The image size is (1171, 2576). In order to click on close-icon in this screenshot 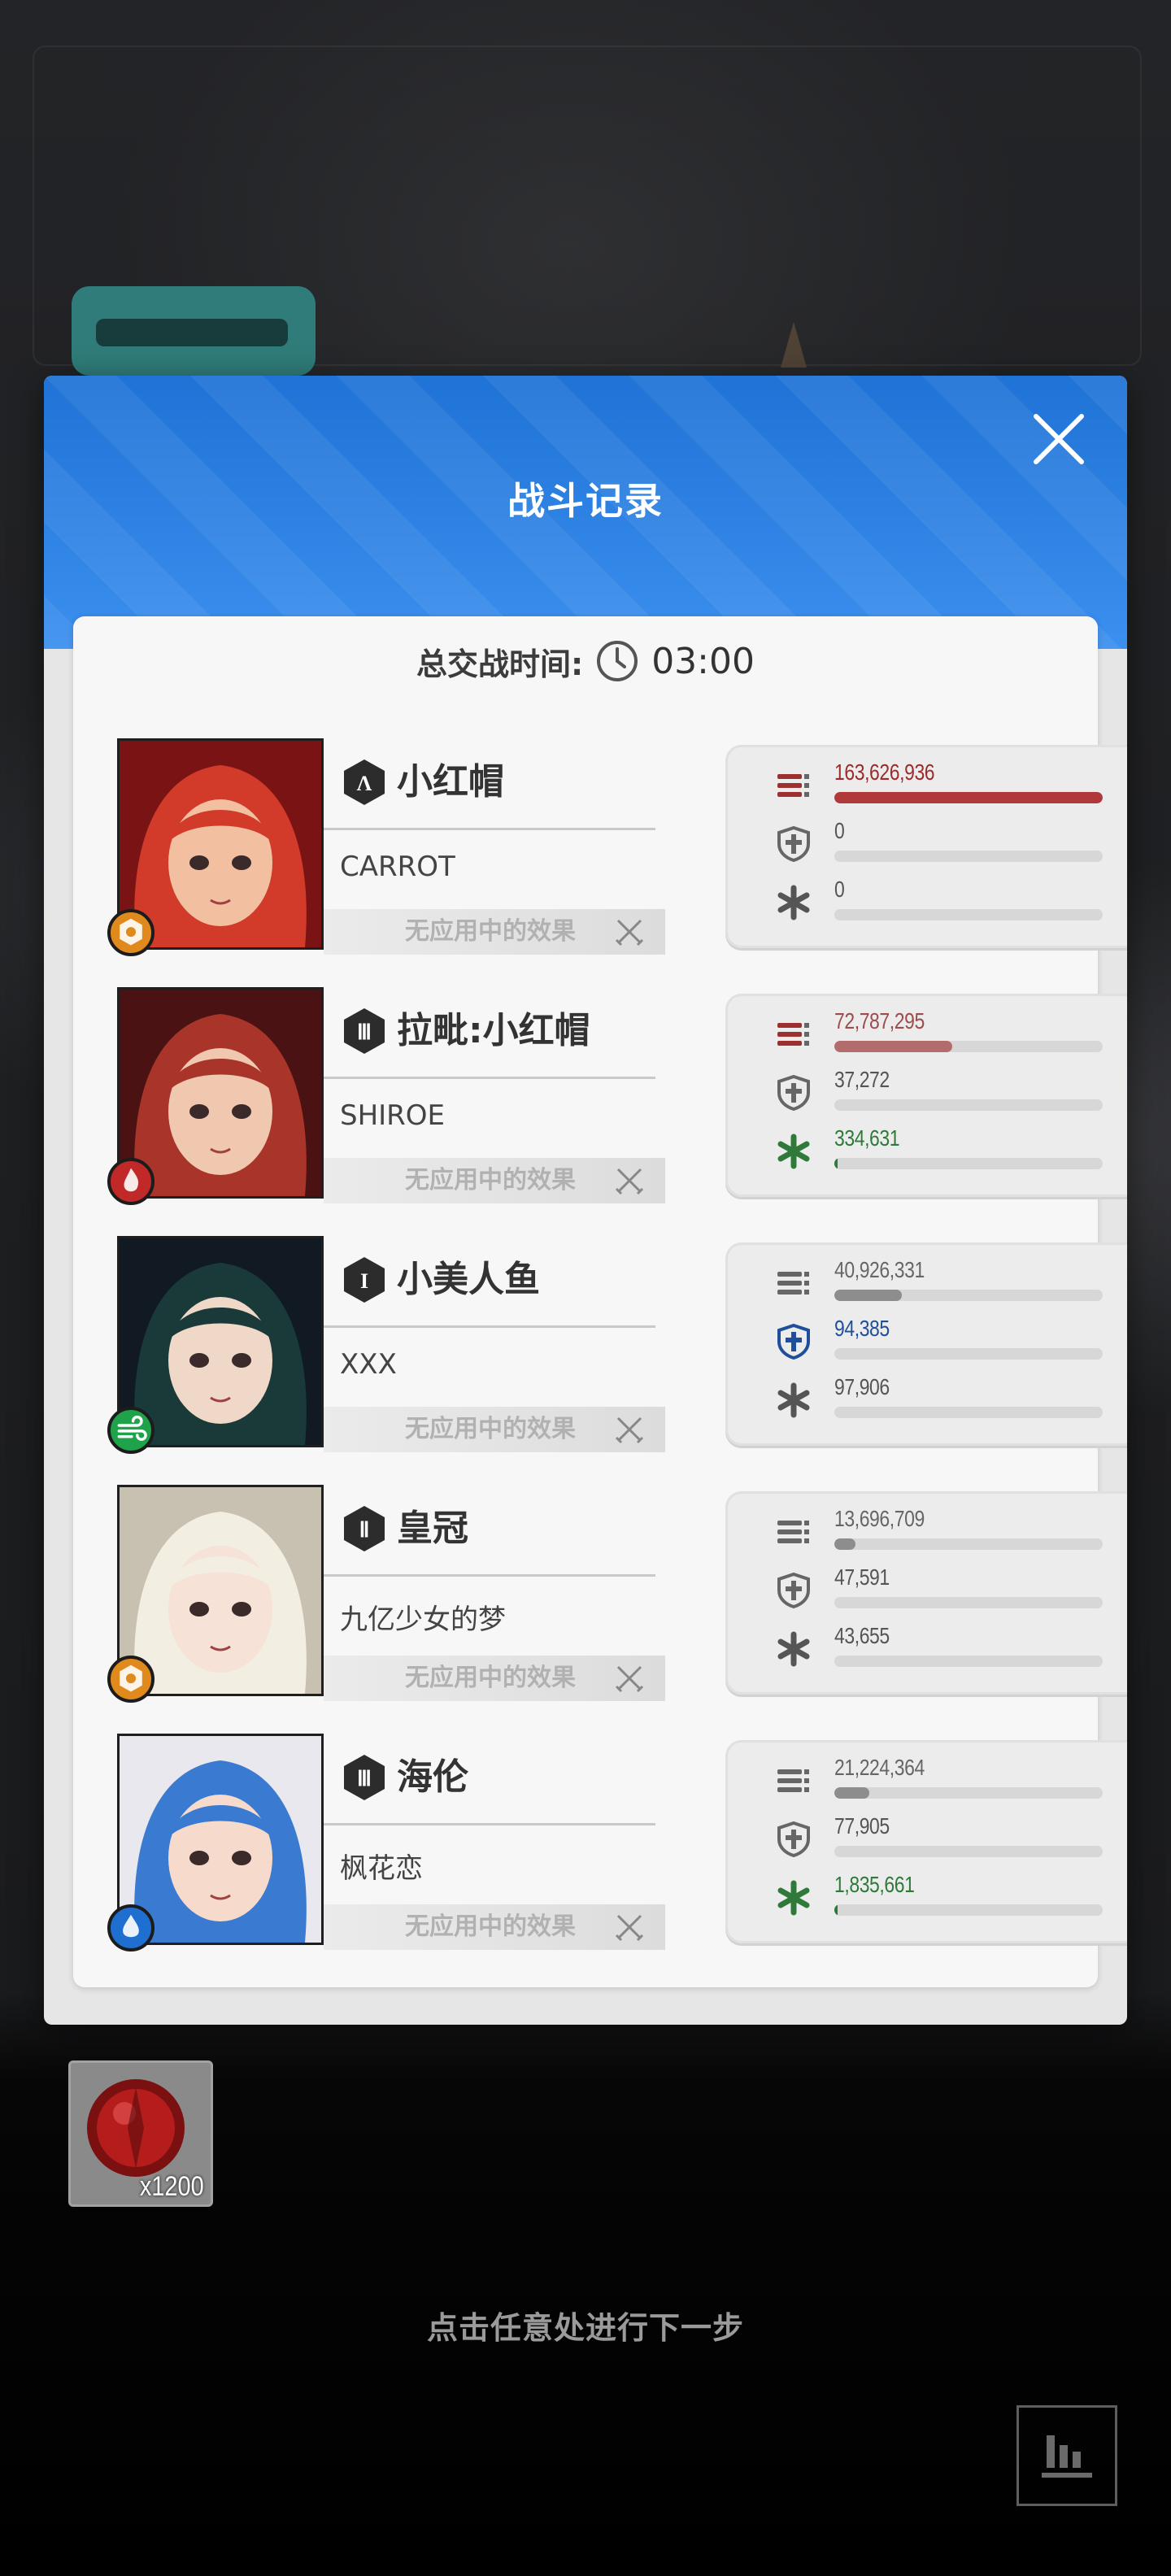, I will do `click(1059, 439)`.